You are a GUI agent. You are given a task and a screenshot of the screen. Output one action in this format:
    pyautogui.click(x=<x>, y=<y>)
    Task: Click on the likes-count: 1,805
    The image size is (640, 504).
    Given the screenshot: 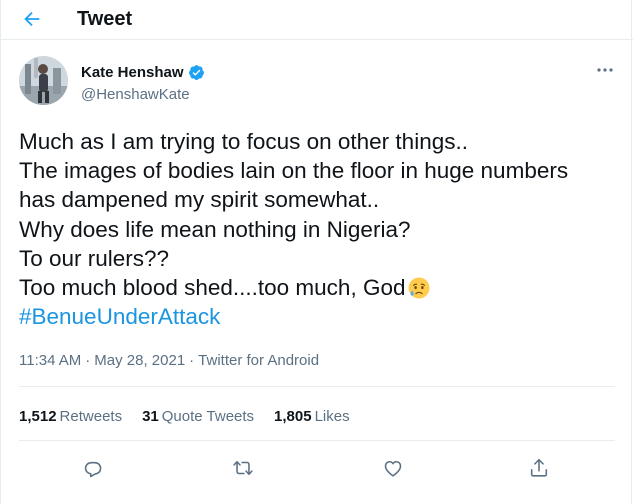 What is the action you would take?
    pyautogui.click(x=293, y=416)
    